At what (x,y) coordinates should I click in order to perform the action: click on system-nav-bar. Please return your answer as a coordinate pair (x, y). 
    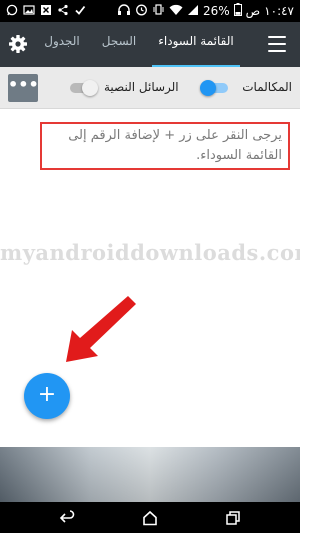
    Looking at the image, I should click on (150, 517).